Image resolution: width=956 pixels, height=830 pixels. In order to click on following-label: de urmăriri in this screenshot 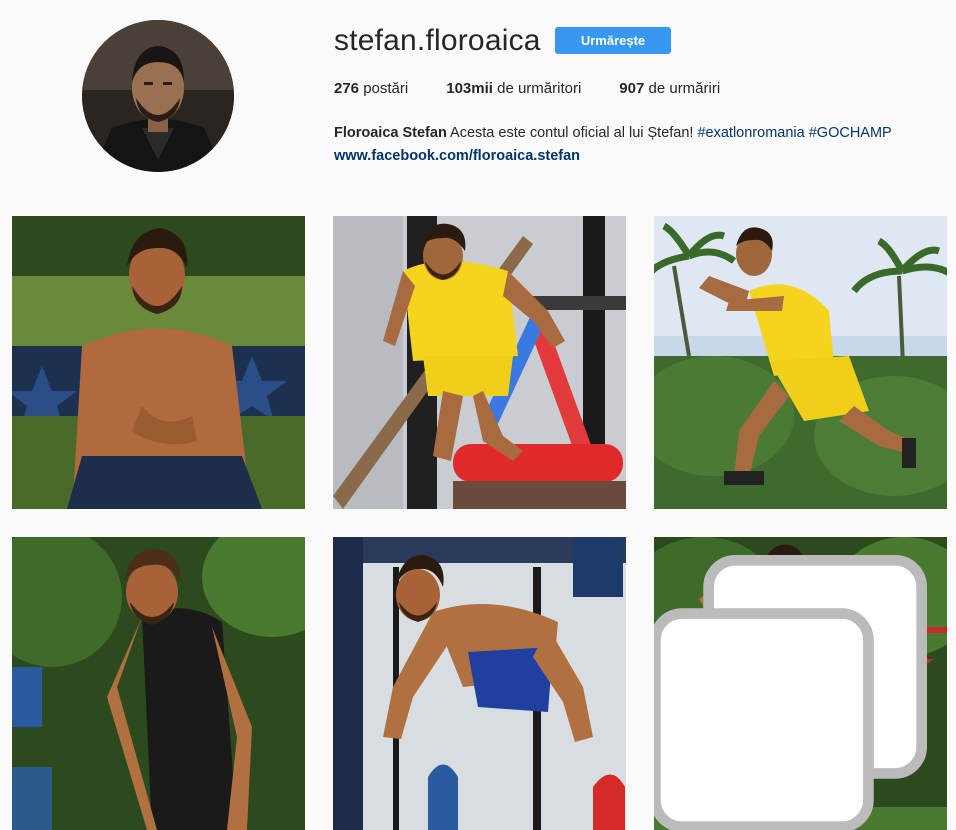, I will do `click(682, 88)`.